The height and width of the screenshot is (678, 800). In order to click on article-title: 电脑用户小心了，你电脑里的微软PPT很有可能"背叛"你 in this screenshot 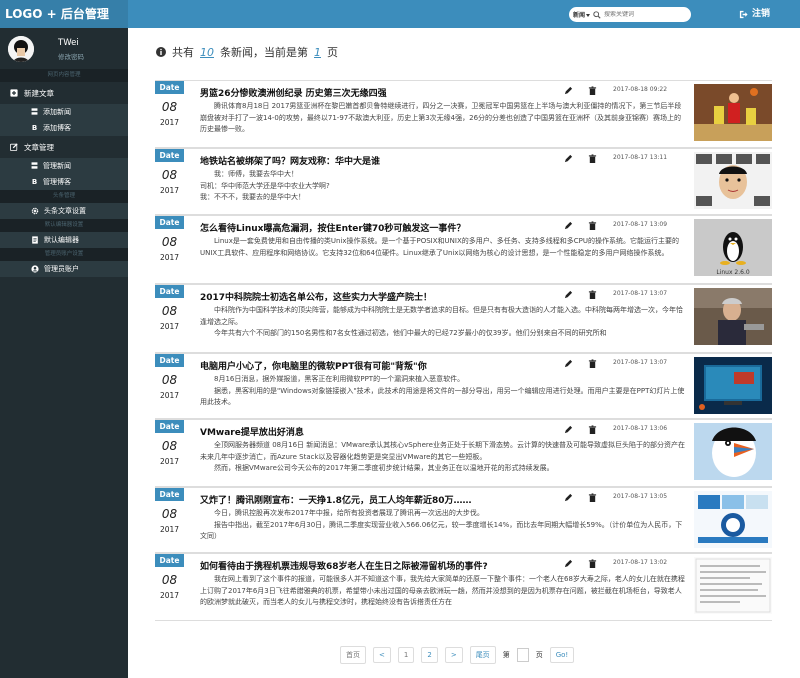, I will do `click(313, 365)`.